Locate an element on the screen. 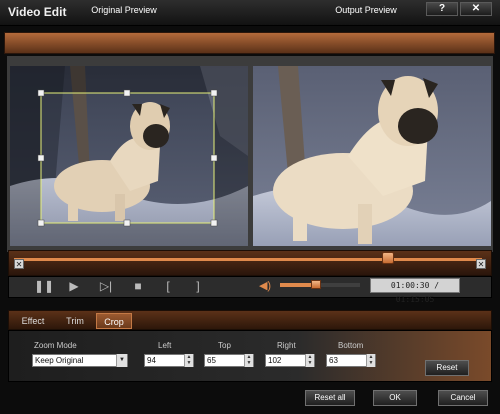 The width and height of the screenshot is (500, 414). pause-icon: ❚❚ is located at coordinates (44, 286).